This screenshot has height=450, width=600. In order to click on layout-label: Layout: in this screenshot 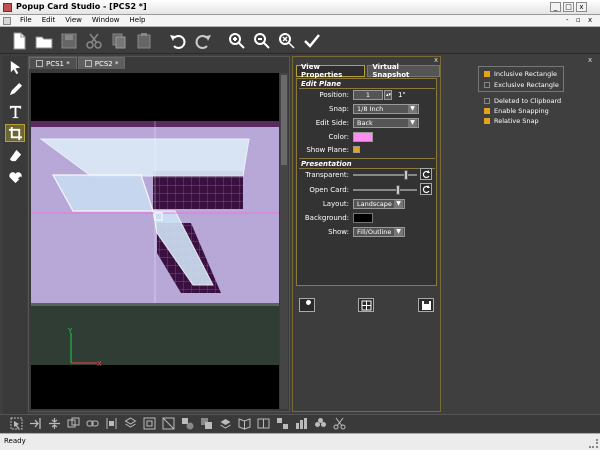, I will do `click(335, 204)`.